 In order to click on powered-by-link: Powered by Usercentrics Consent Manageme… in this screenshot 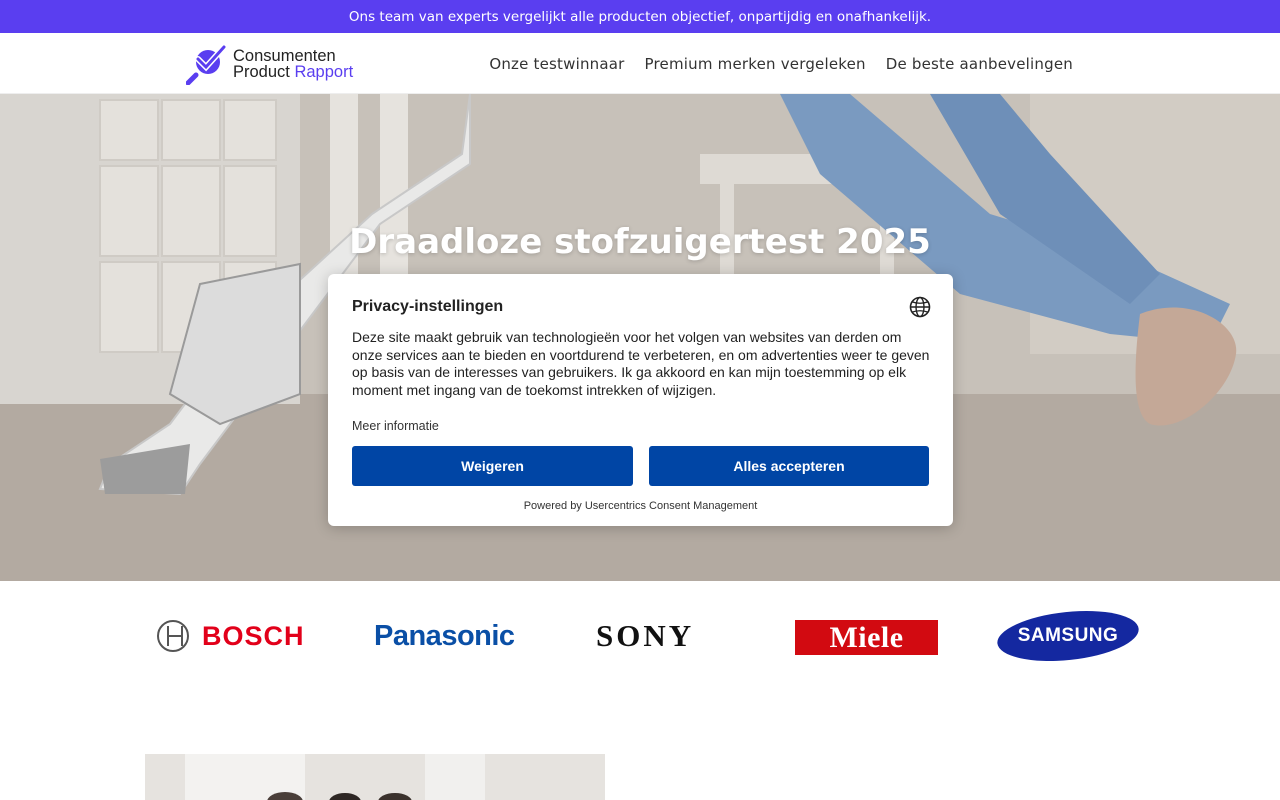, I will do `click(640, 506)`.